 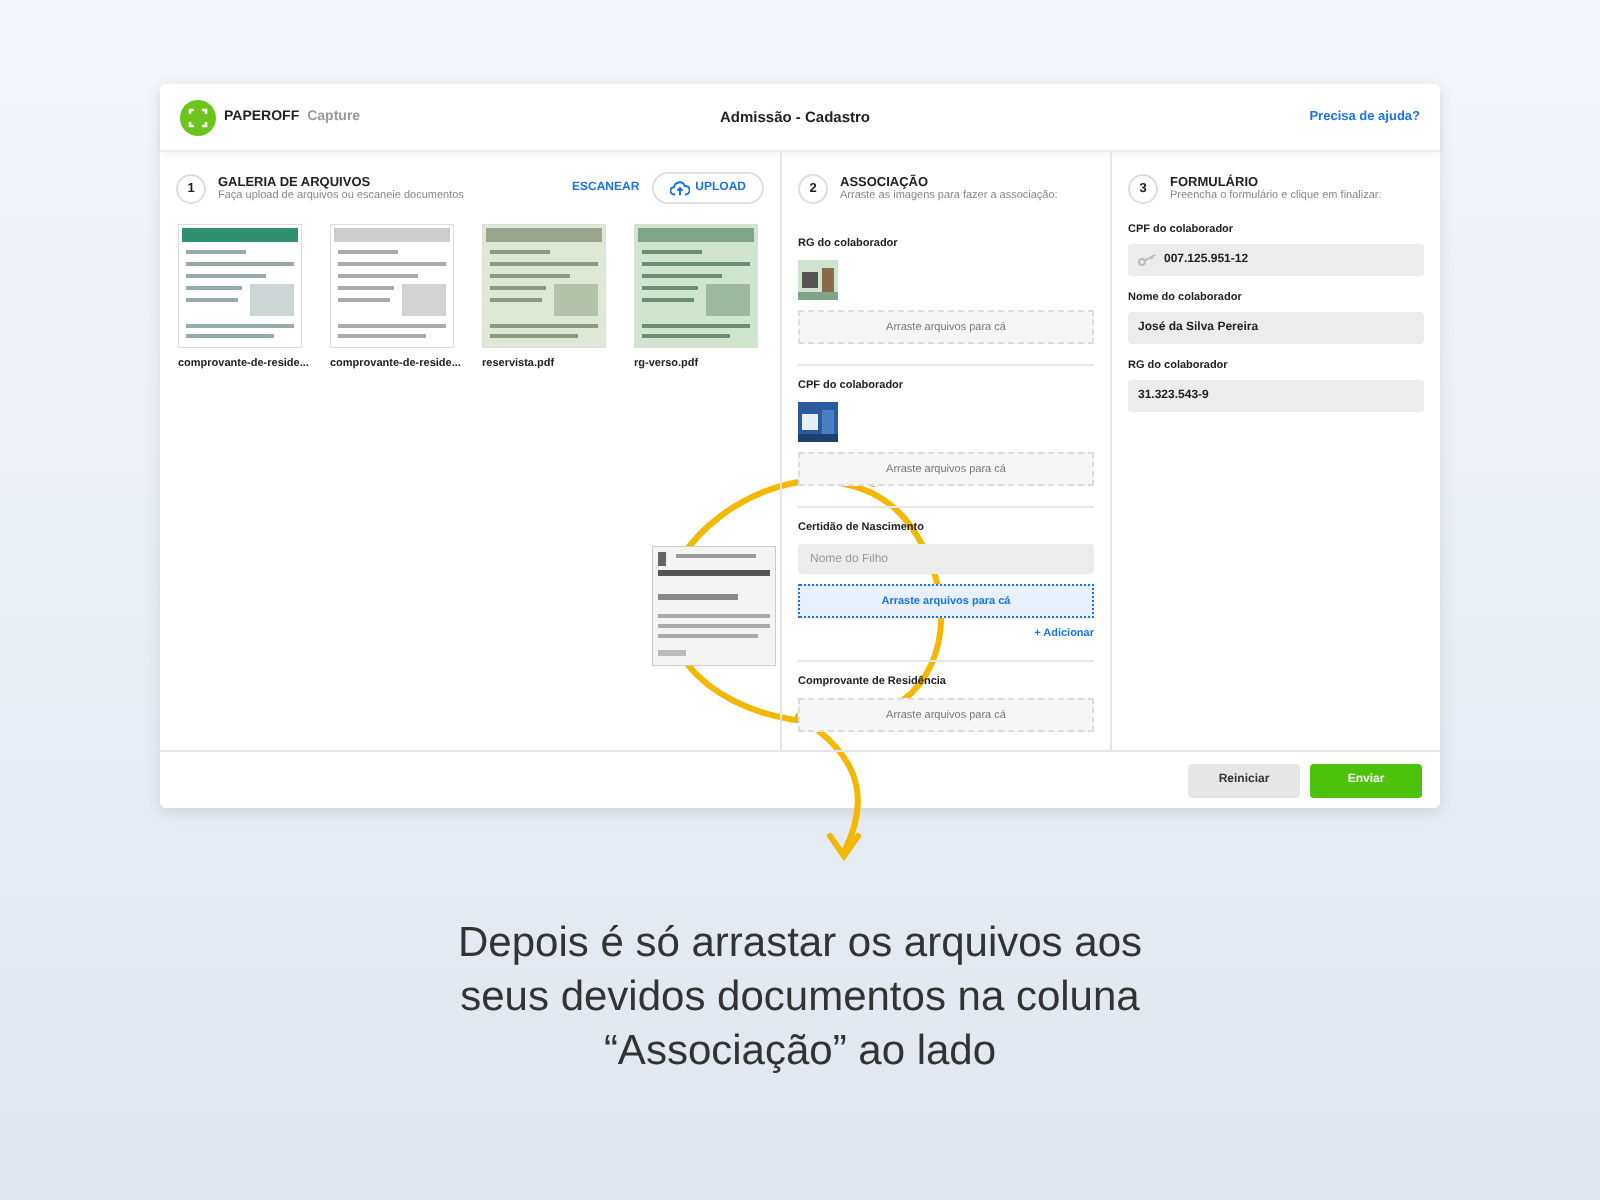 What do you see at coordinates (679, 188) in the screenshot?
I see `cloud-upload-icon` at bounding box center [679, 188].